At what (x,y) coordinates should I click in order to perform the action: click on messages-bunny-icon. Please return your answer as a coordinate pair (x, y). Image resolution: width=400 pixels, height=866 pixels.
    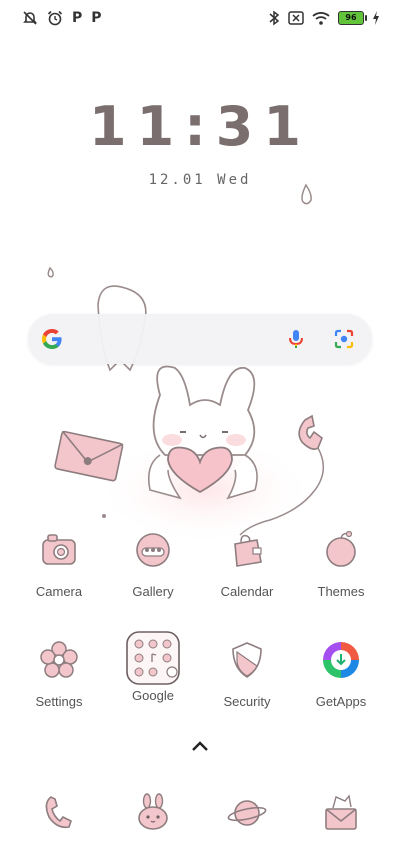
    Looking at the image, I should click on (153, 813).